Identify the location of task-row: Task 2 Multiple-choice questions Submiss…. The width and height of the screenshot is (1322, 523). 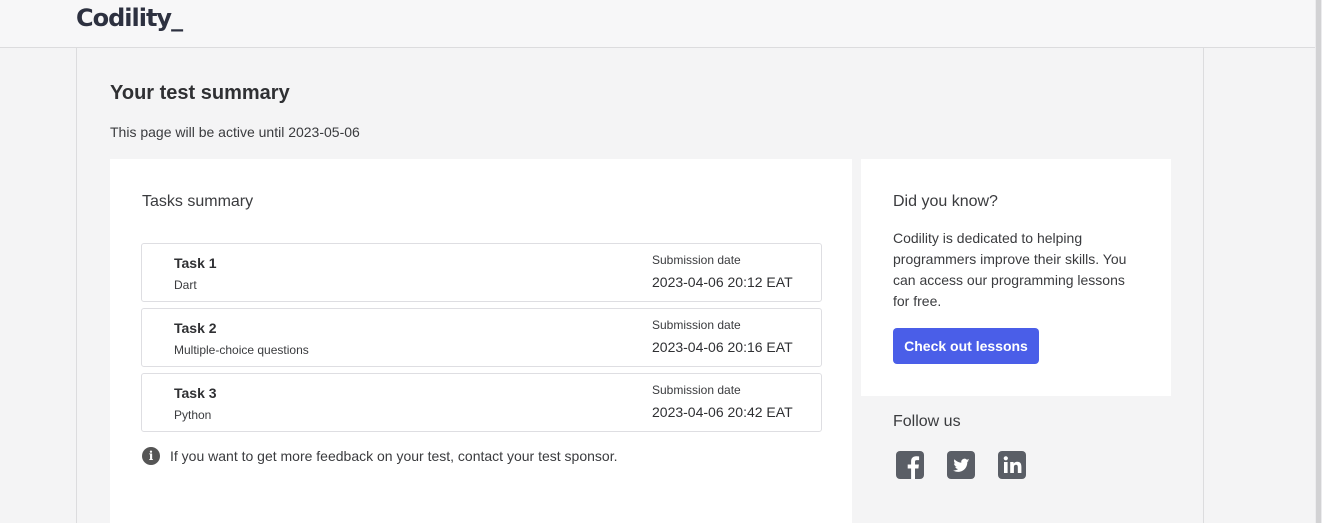
(481, 337).